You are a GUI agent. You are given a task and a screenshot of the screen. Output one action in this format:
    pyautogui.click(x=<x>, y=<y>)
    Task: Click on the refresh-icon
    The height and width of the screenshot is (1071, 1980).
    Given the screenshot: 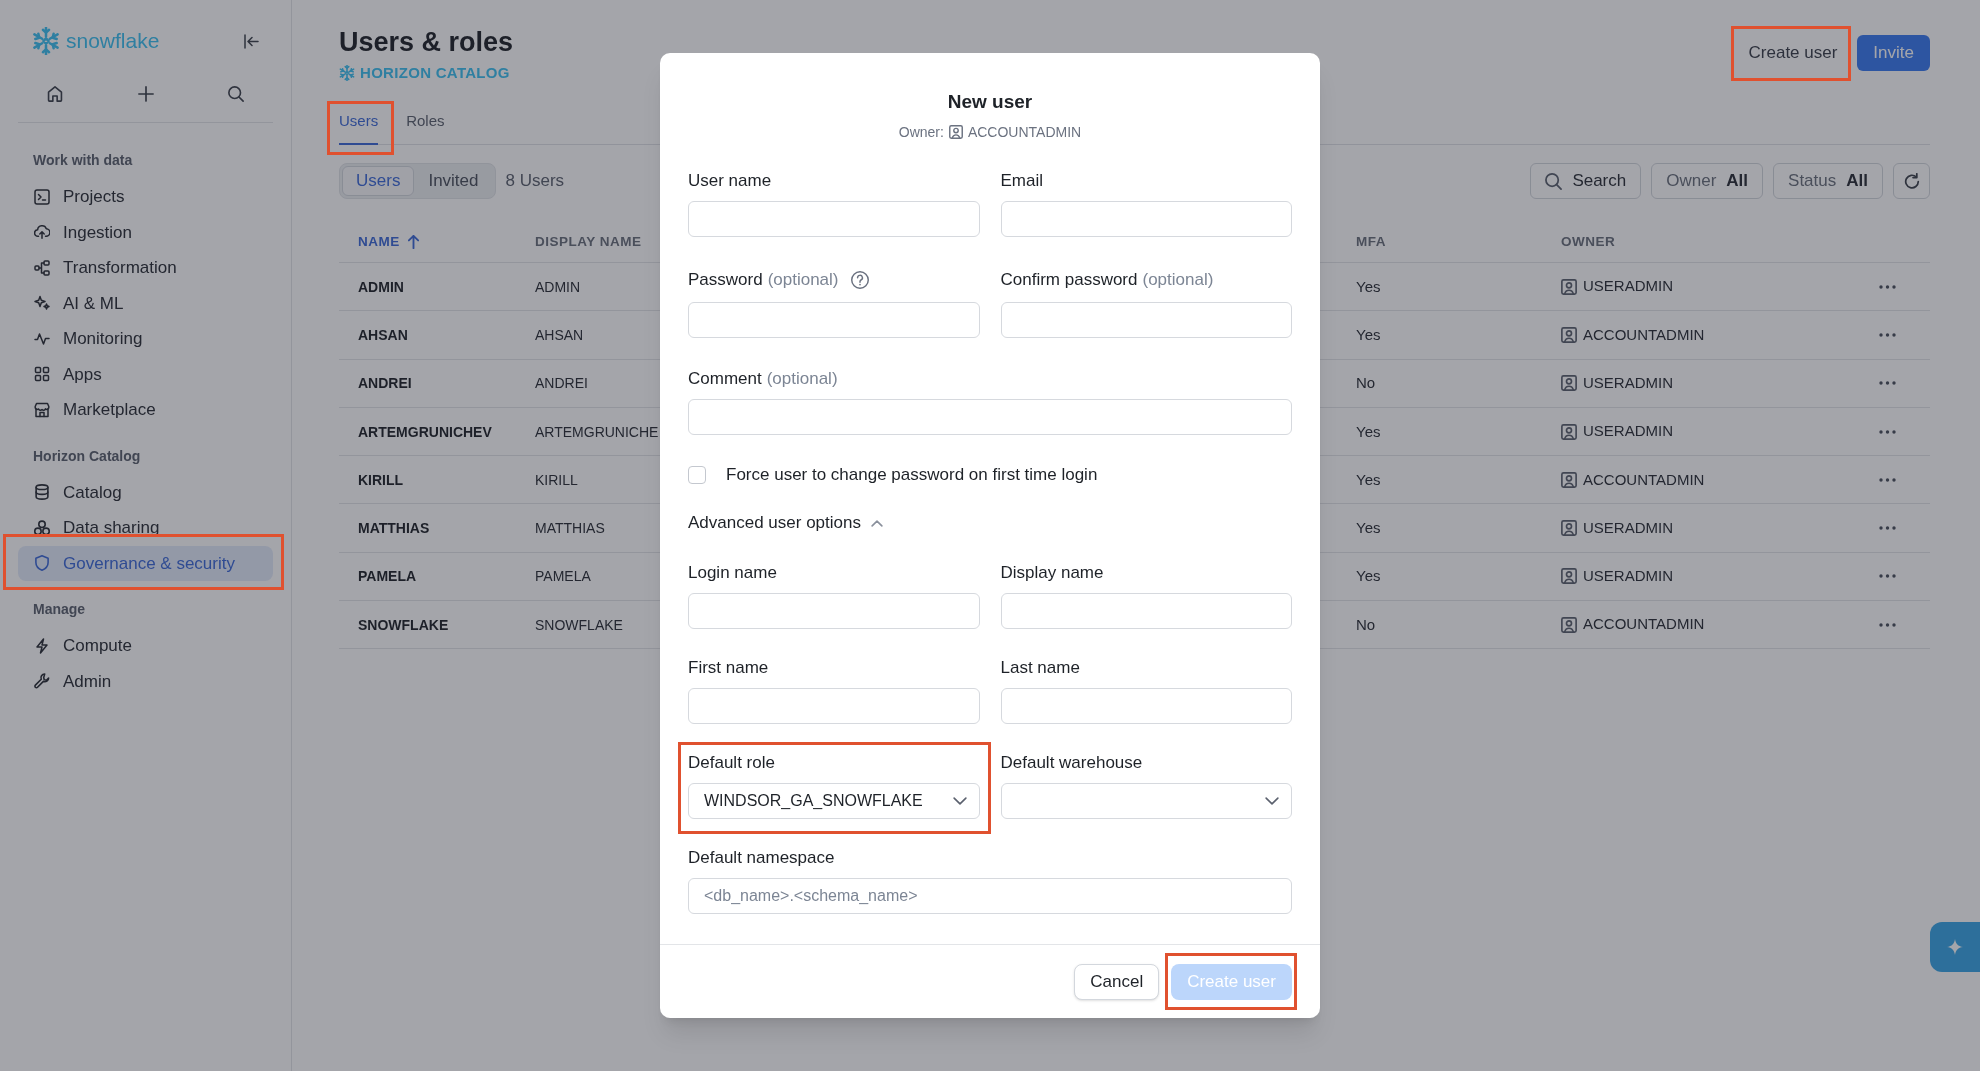 What is the action you would take?
    pyautogui.click(x=1911, y=181)
    